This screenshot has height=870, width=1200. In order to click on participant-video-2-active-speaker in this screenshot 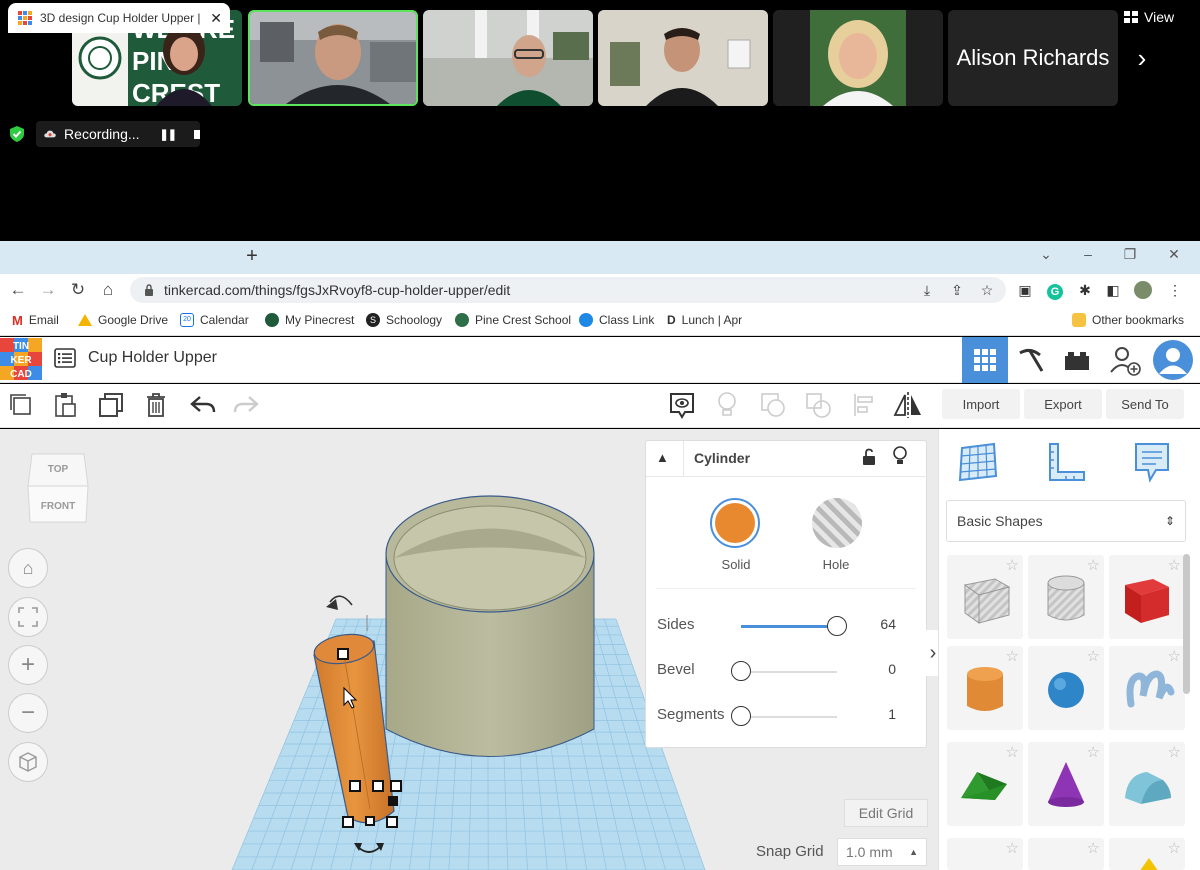, I will do `click(333, 58)`.